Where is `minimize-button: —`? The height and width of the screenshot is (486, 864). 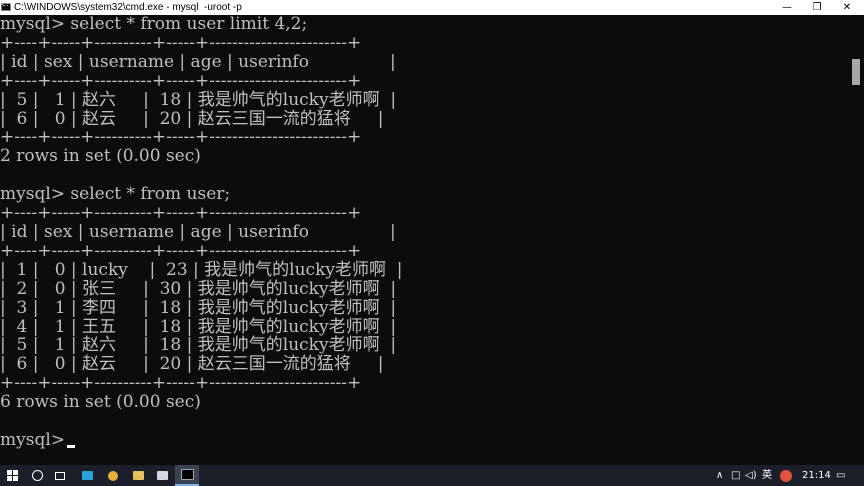 minimize-button: — is located at coordinates (787, 7).